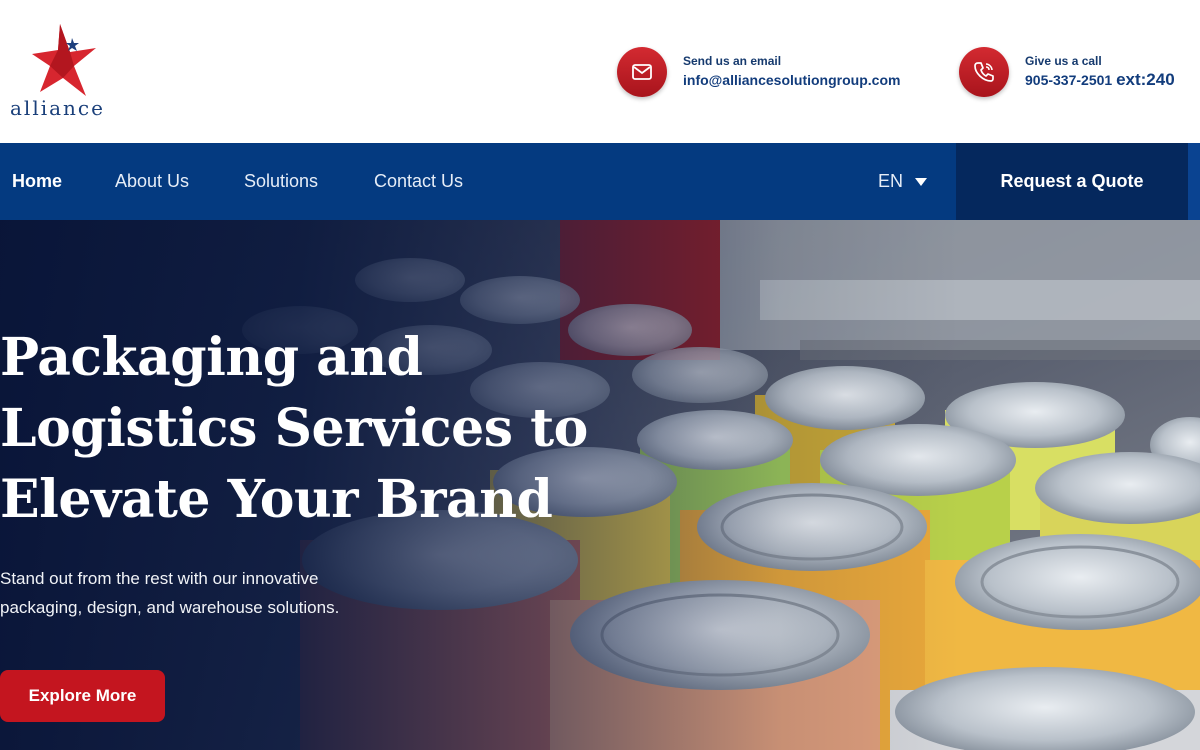 The height and width of the screenshot is (750, 1200). What do you see at coordinates (891, 181) in the screenshot?
I see `language-label: EN` at bounding box center [891, 181].